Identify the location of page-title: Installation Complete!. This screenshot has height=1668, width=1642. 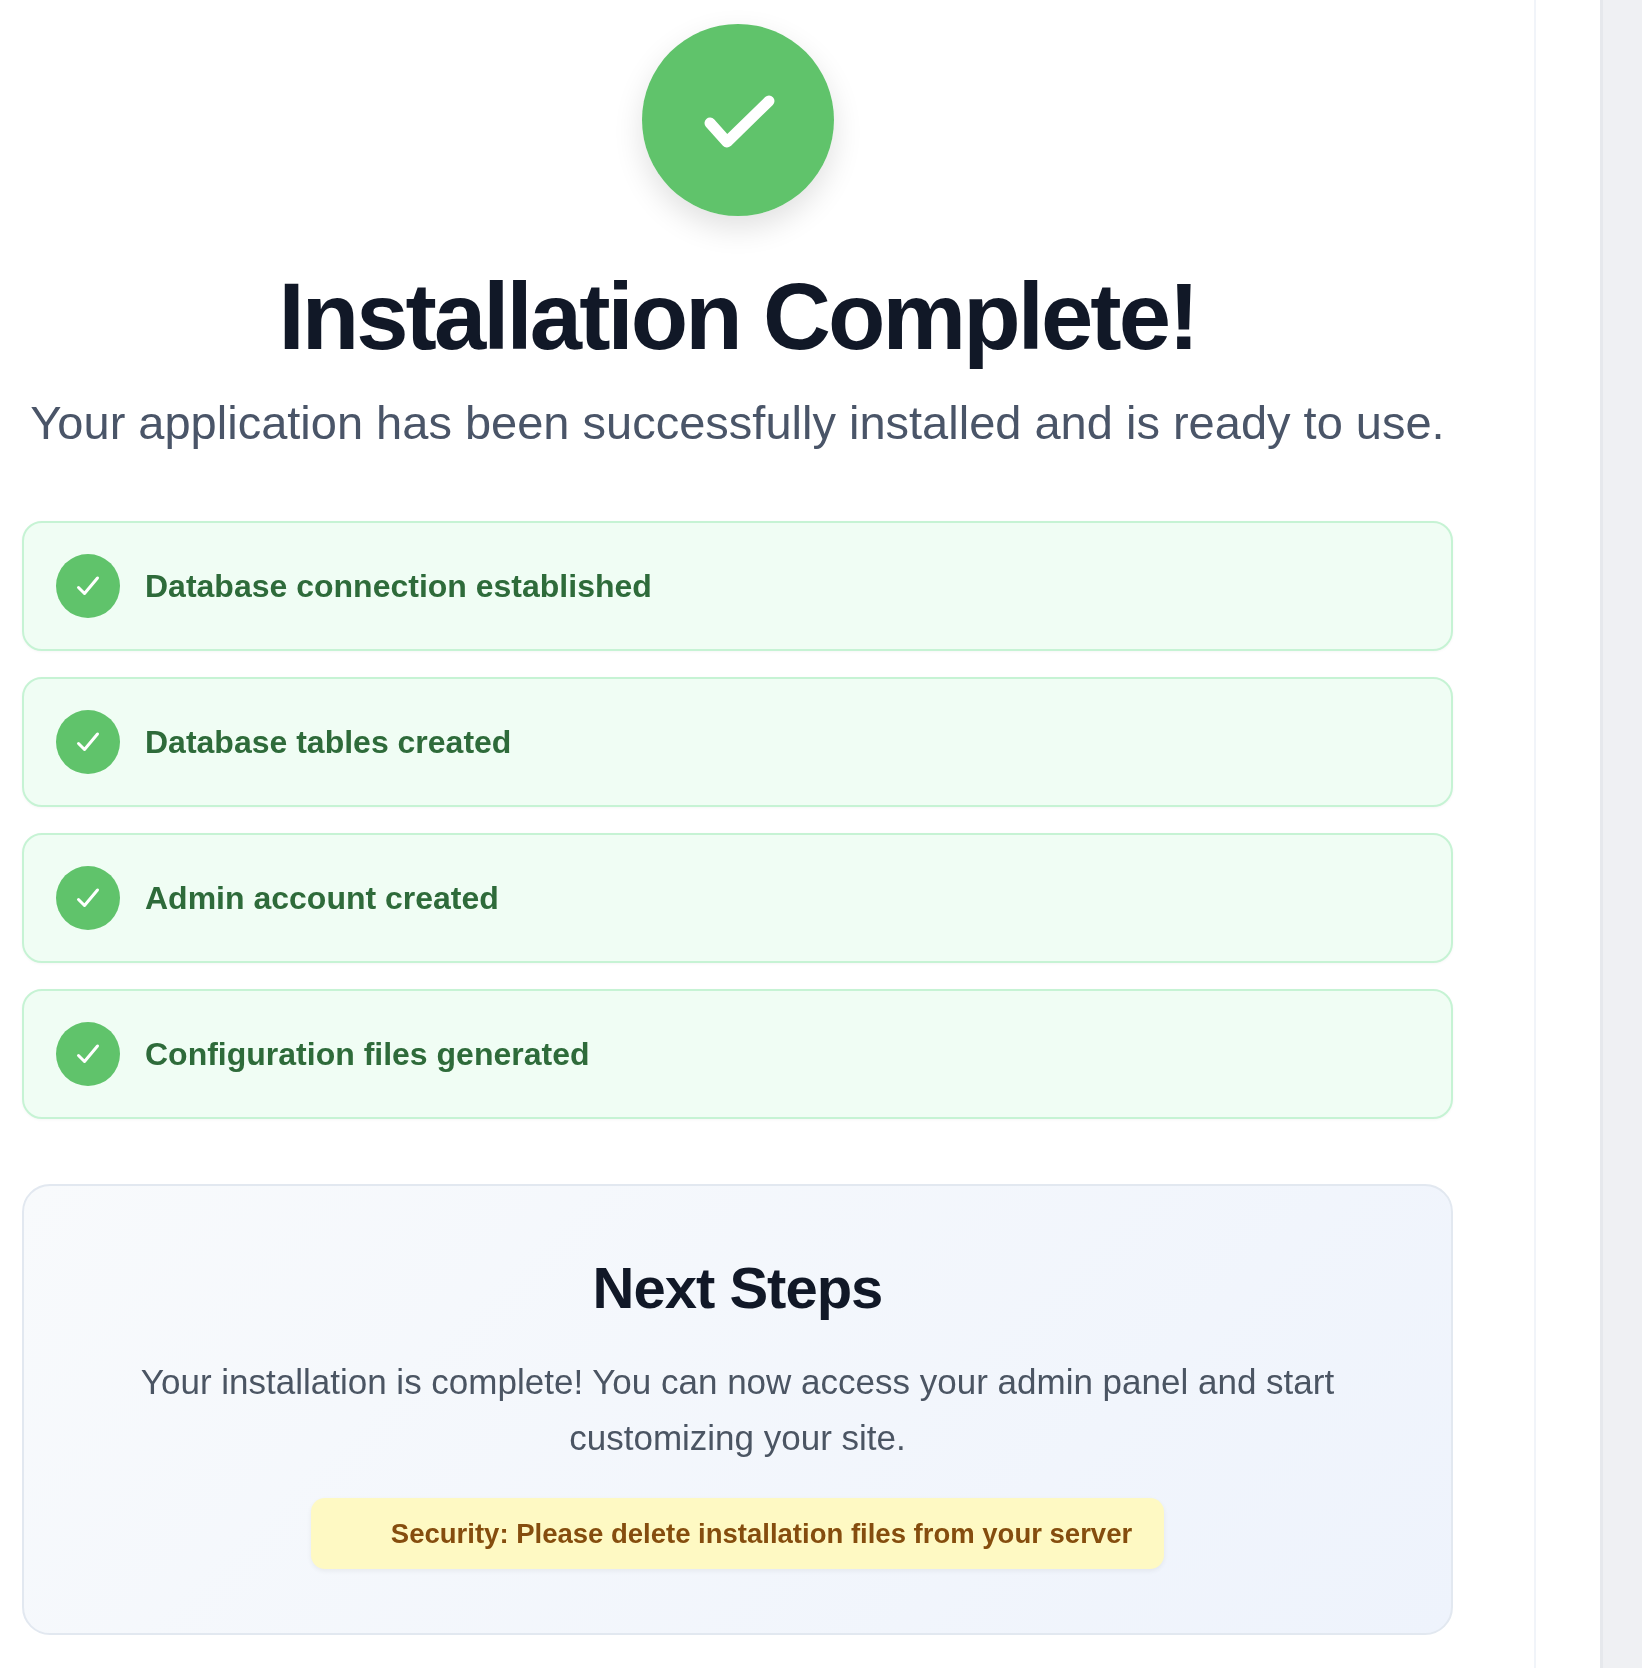
(737, 317).